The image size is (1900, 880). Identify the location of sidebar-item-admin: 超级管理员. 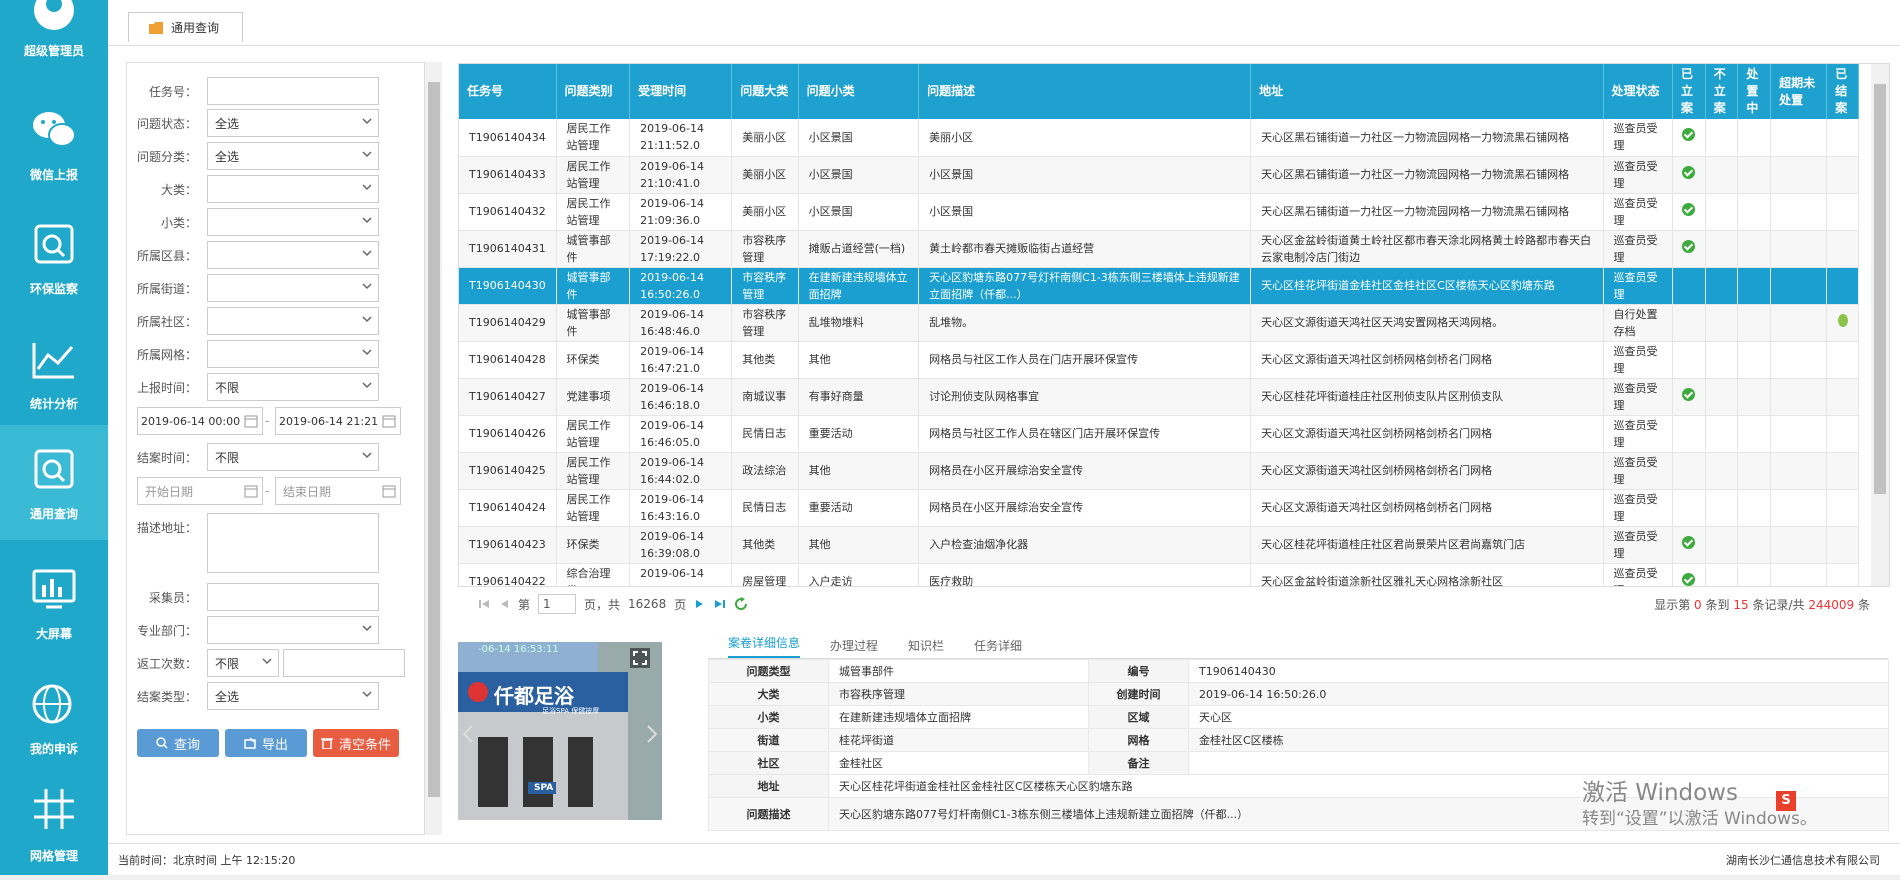
(54, 38).